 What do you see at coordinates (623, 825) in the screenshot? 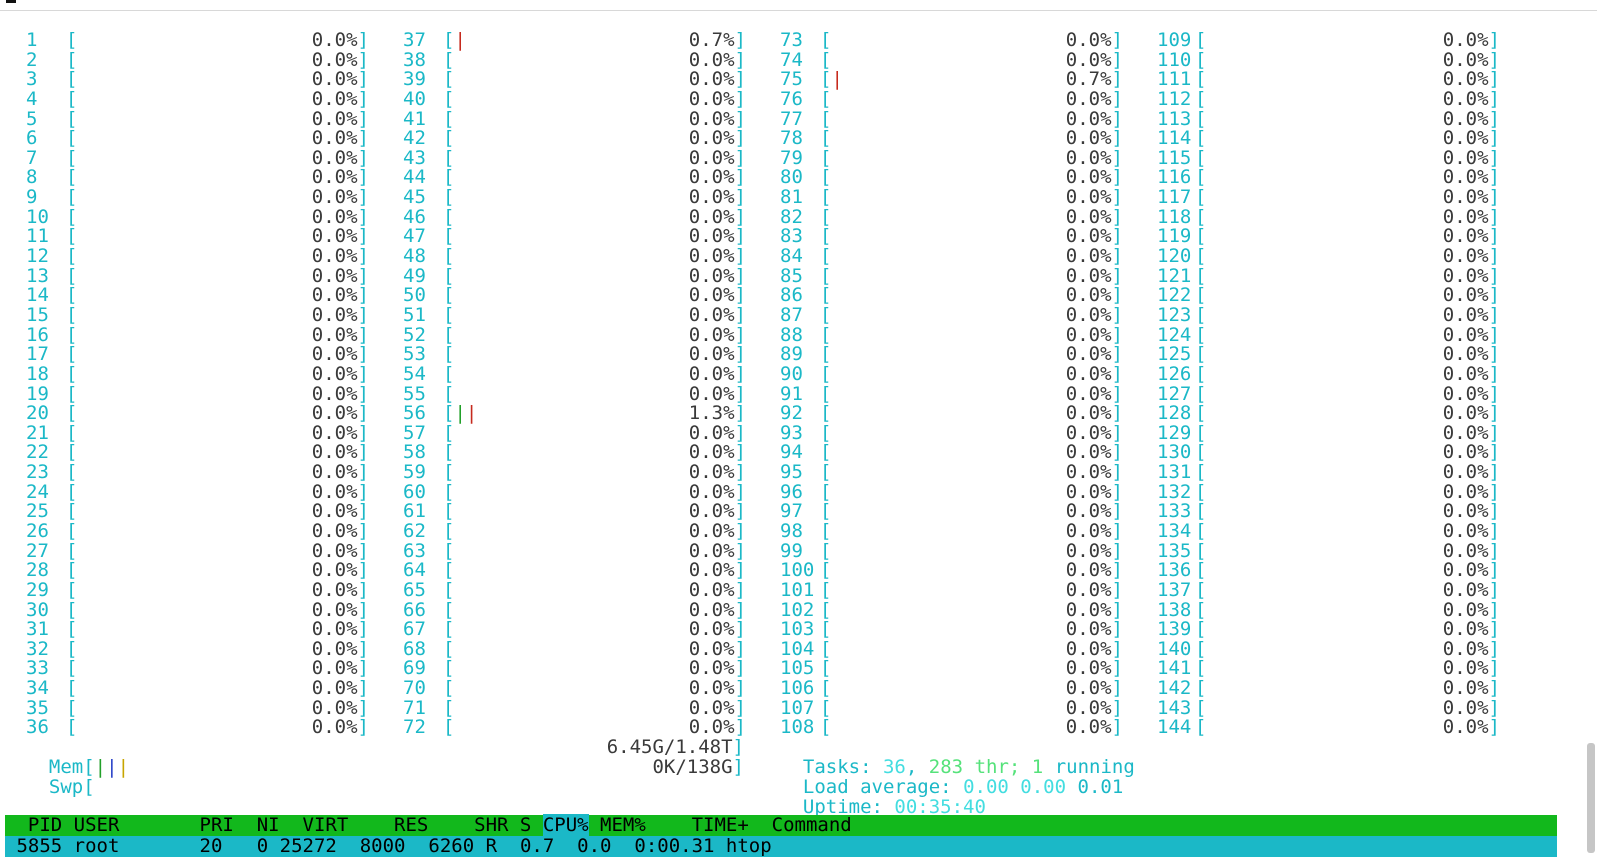
I see `col-mem: MEM%` at bounding box center [623, 825].